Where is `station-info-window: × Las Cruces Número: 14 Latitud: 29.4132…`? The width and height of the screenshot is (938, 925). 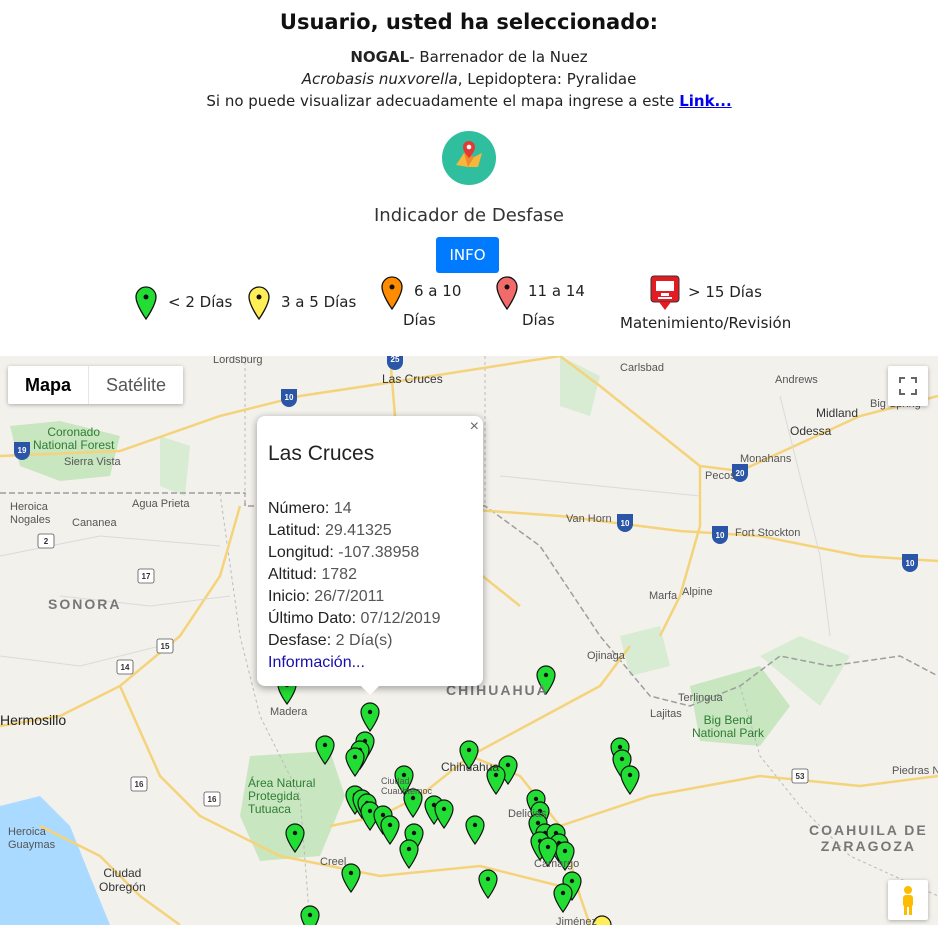 station-info-window: × Las Cruces Número: 14 Latitud: 29.4132… is located at coordinates (370, 555).